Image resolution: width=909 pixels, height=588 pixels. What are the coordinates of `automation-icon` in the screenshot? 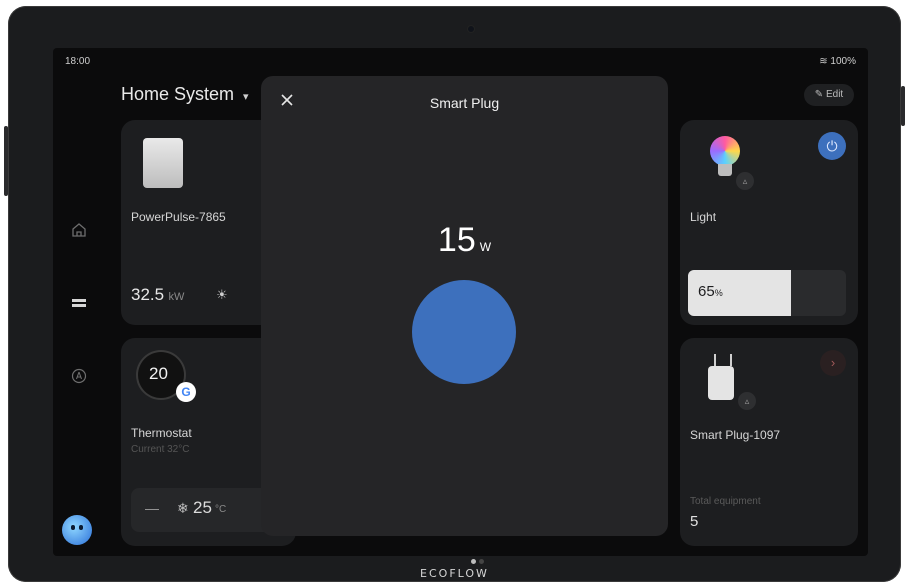 It's located at (79, 376).